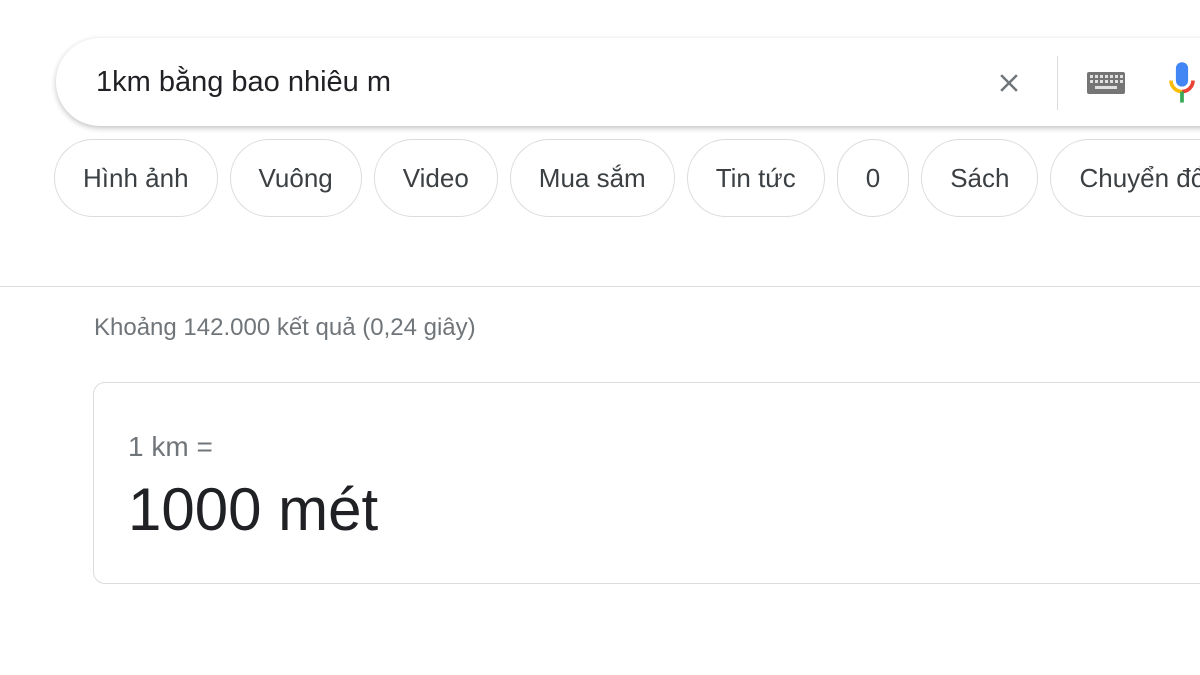 The width and height of the screenshot is (1200, 675). Describe the element at coordinates (755, 178) in the screenshot. I see `chip-news: Tin tức` at that location.